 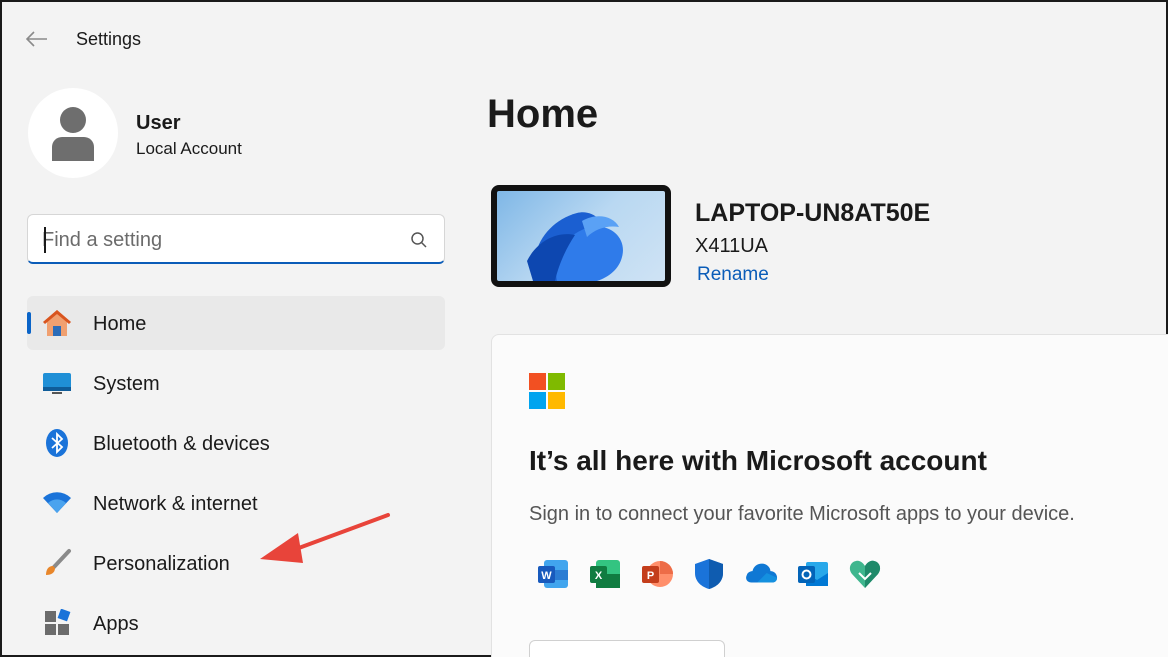 What do you see at coordinates (547, 391) in the screenshot?
I see `microsoft-logo-icon` at bounding box center [547, 391].